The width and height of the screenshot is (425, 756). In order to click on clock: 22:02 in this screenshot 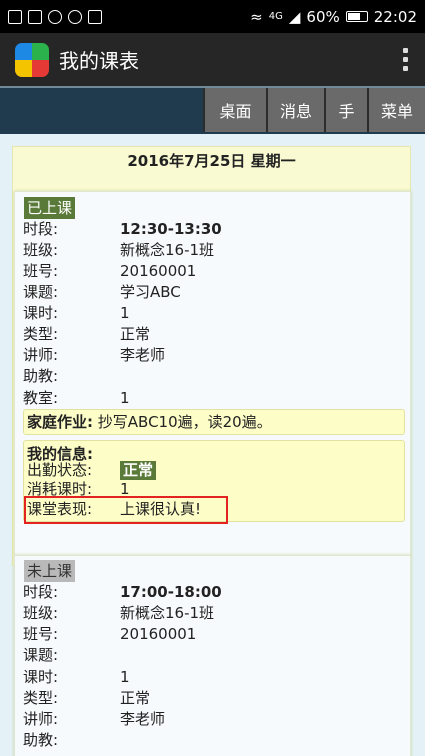, I will do `click(395, 16)`.